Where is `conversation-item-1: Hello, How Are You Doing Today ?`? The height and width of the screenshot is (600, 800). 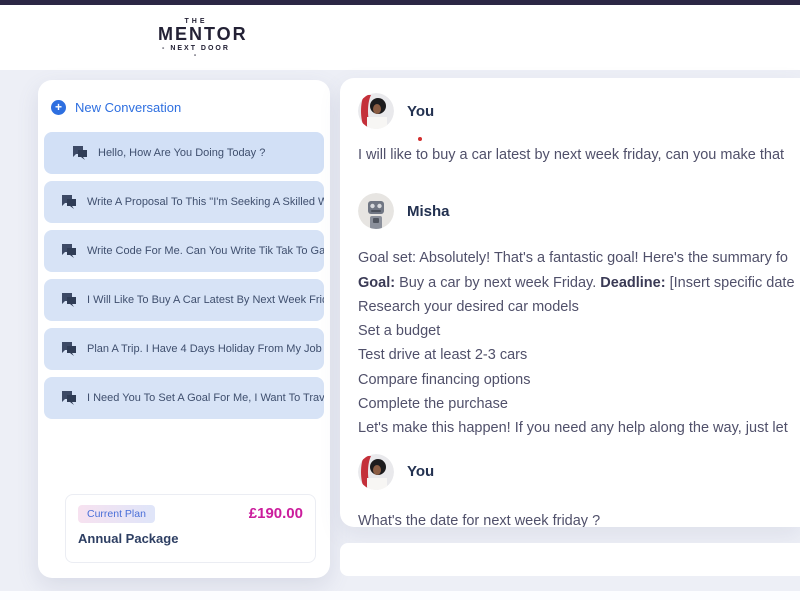 conversation-item-1: Hello, How Are You Doing Today ? is located at coordinates (184, 153).